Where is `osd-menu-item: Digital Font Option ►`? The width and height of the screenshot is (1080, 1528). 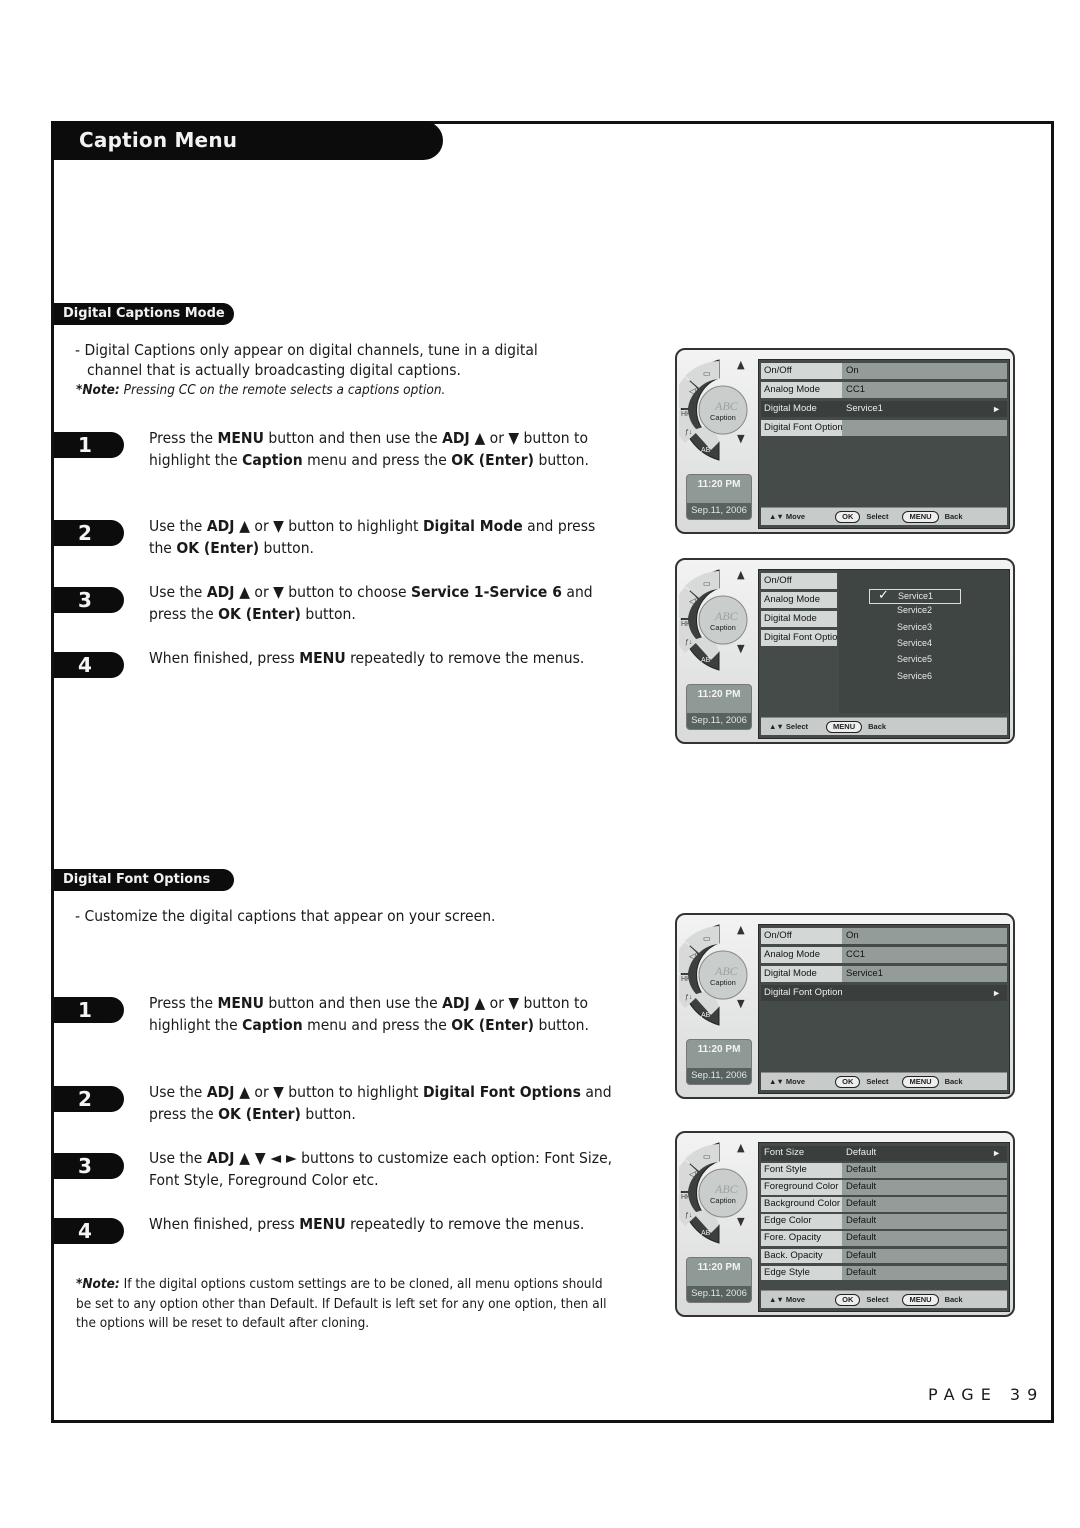 osd-menu-item: Digital Font Option ► is located at coordinates (884, 993).